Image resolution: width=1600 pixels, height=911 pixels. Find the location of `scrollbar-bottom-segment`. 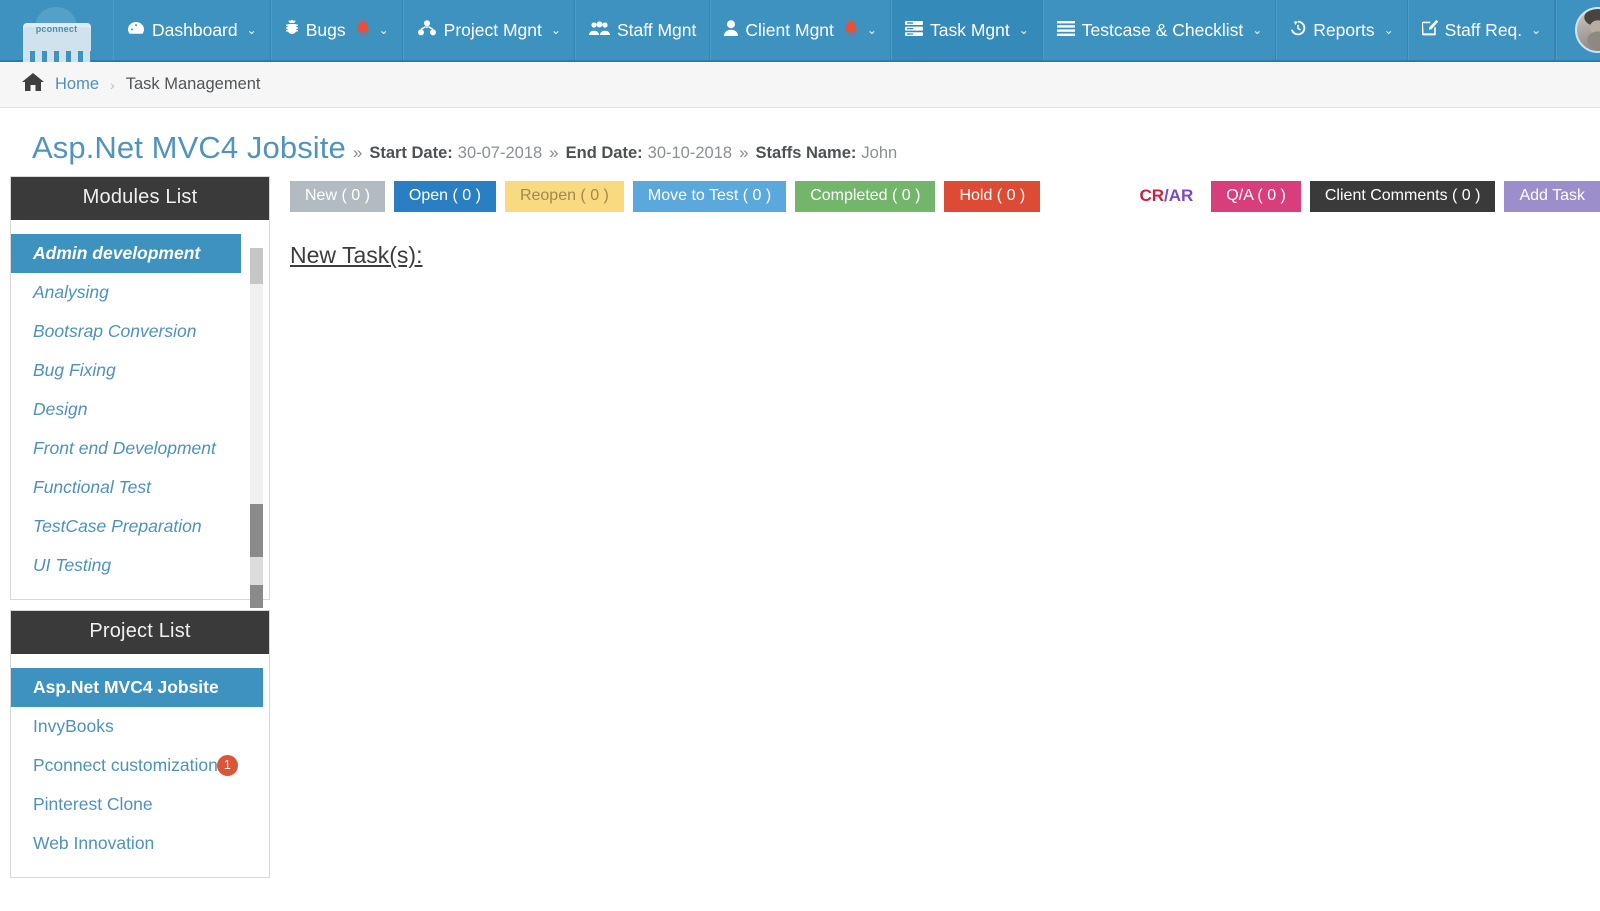

scrollbar-bottom-segment is located at coordinates (256, 571).